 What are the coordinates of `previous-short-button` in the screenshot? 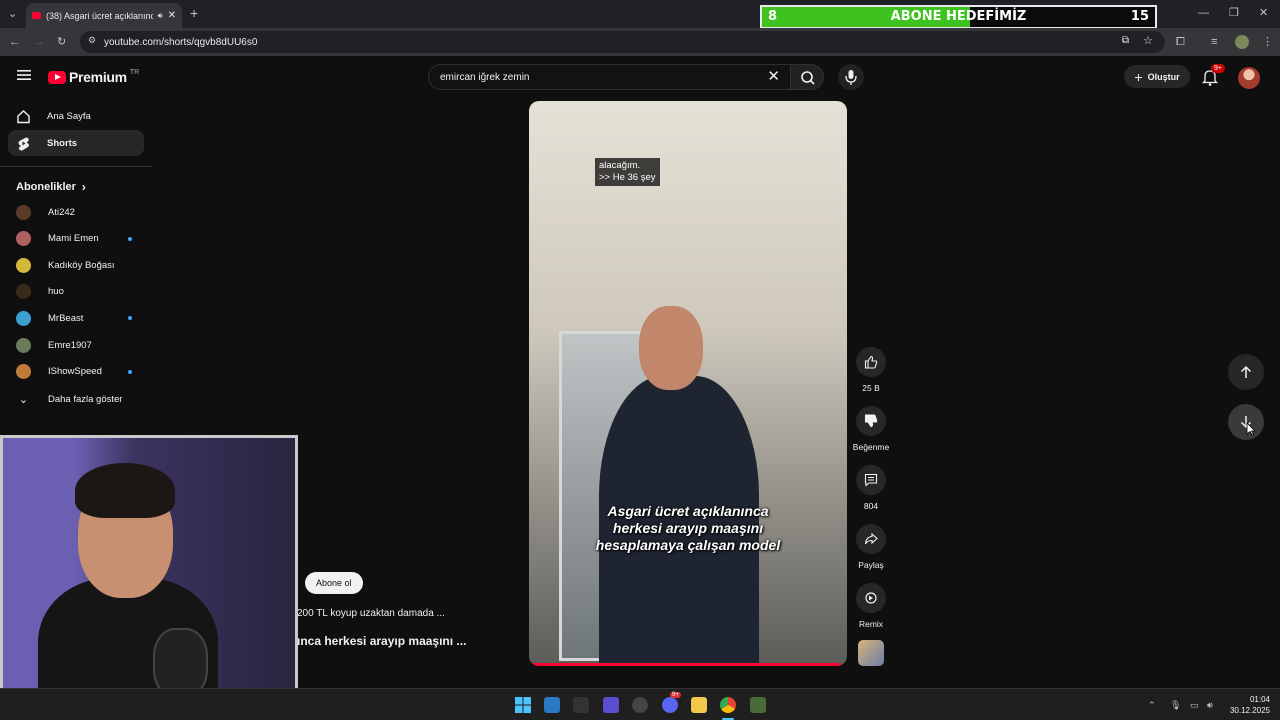 It's located at (1246, 372).